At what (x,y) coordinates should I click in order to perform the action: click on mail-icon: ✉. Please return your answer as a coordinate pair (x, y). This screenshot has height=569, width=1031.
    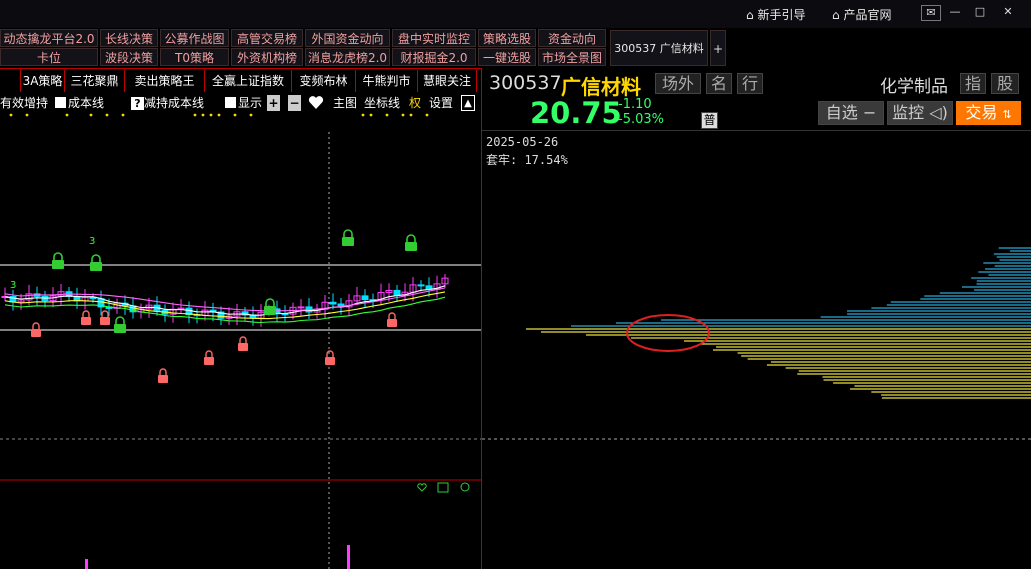
    Looking at the image, I should click on (931, 13).